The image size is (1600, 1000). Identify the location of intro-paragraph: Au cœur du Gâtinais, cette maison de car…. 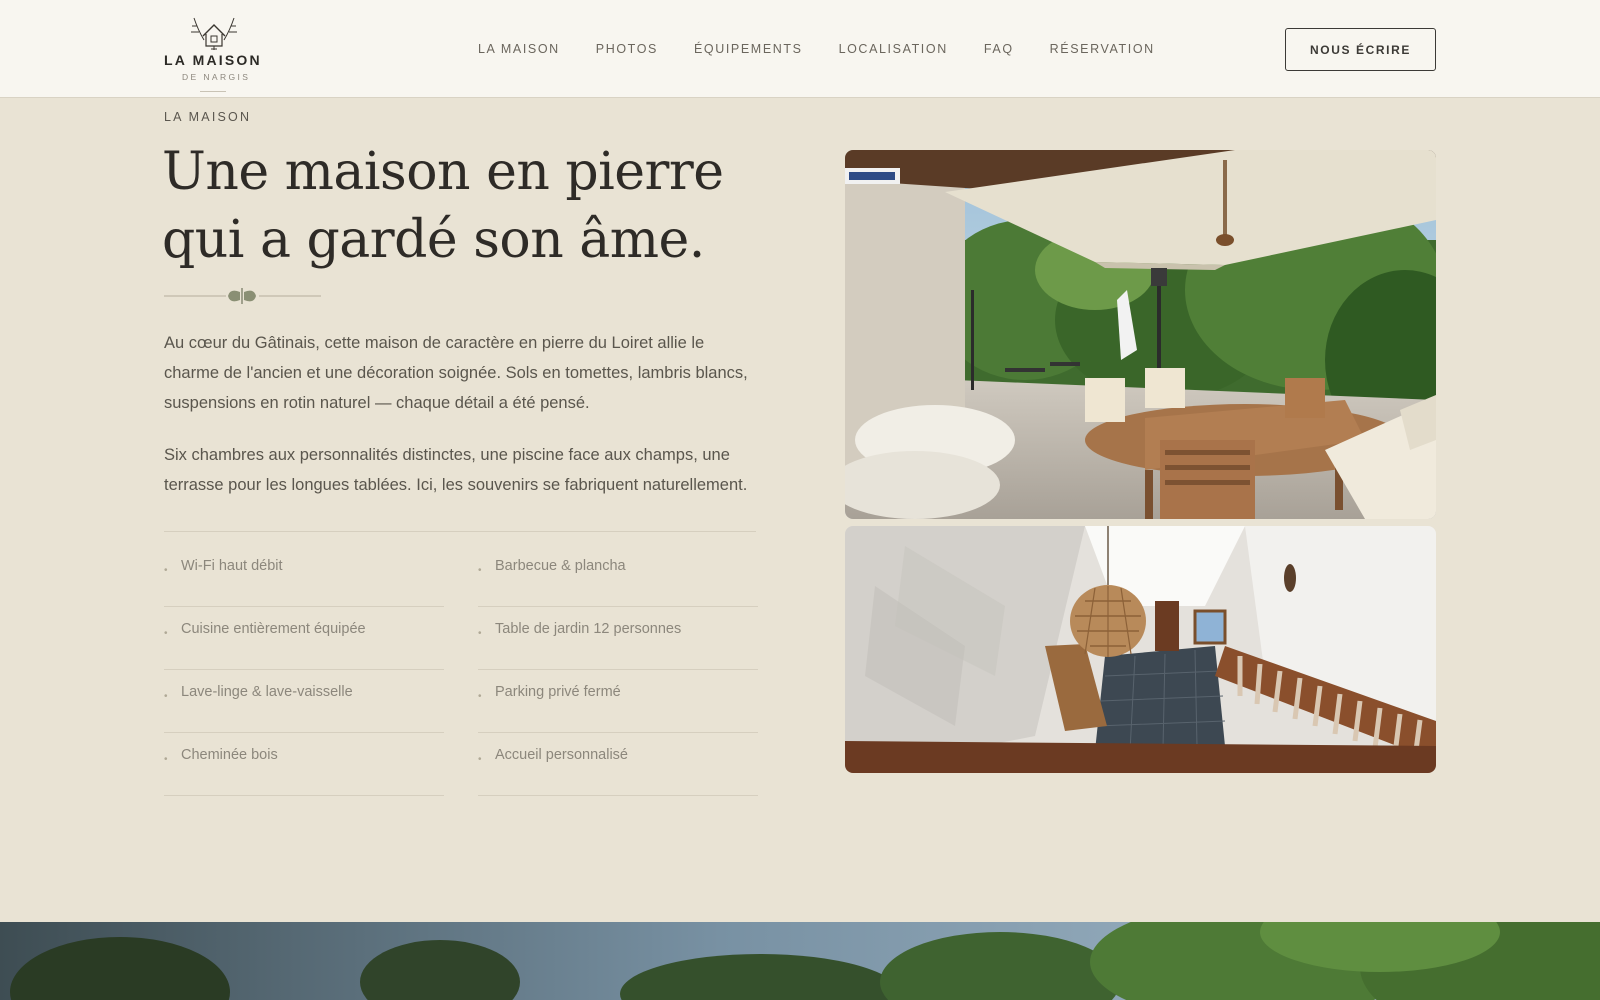
(456, 373).